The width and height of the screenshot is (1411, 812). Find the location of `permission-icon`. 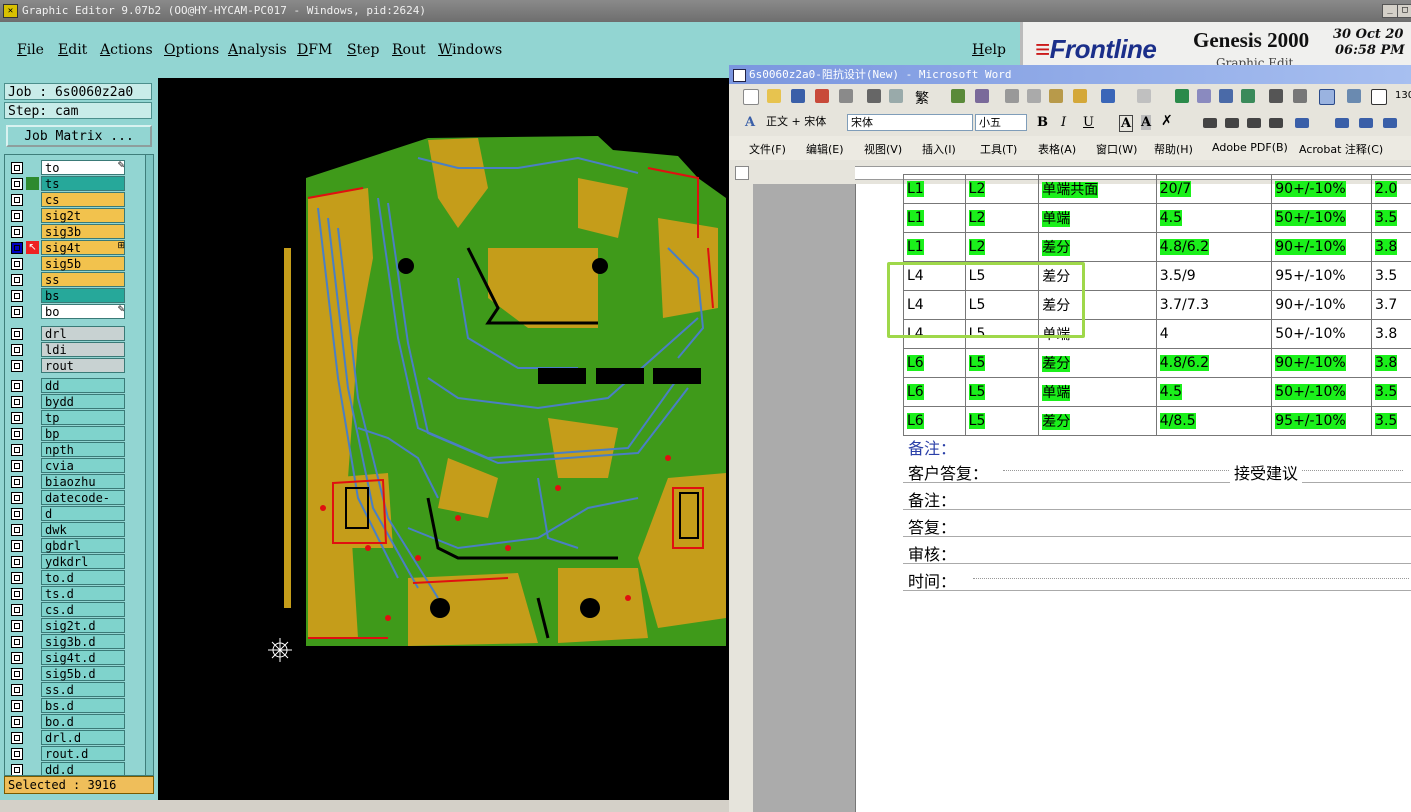

permission-icon is located at coordinates (822, 96).